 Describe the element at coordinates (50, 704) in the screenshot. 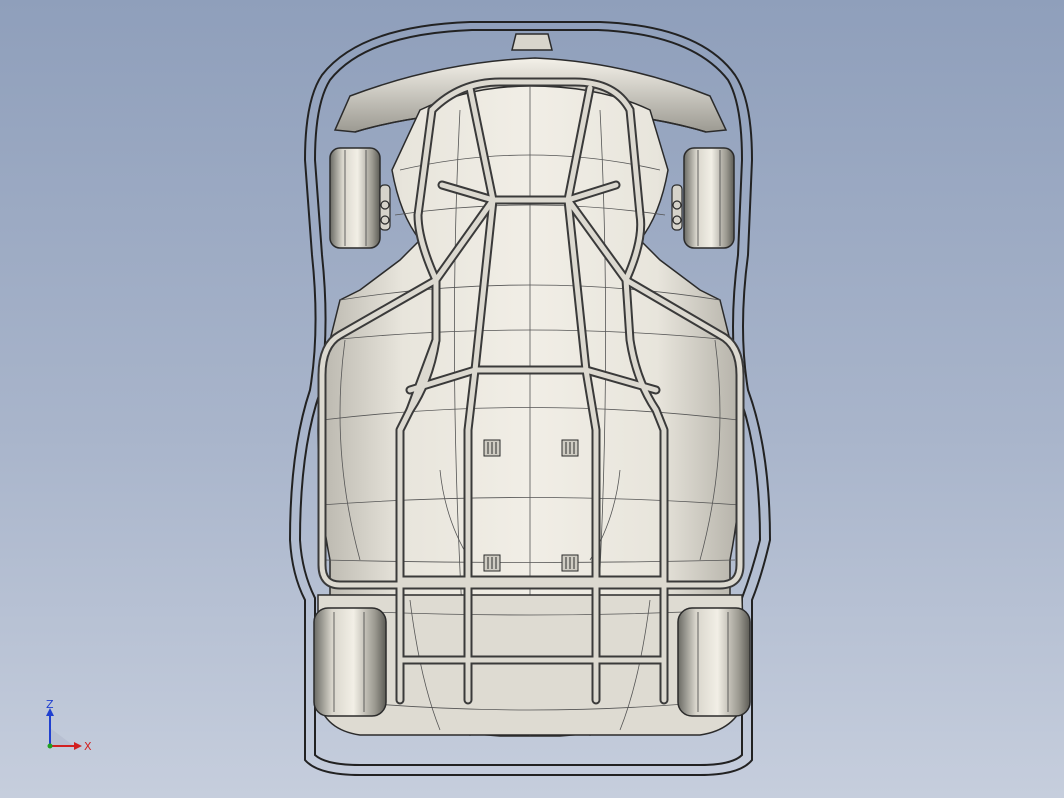

I see `z-axis-label: Z` at that location.